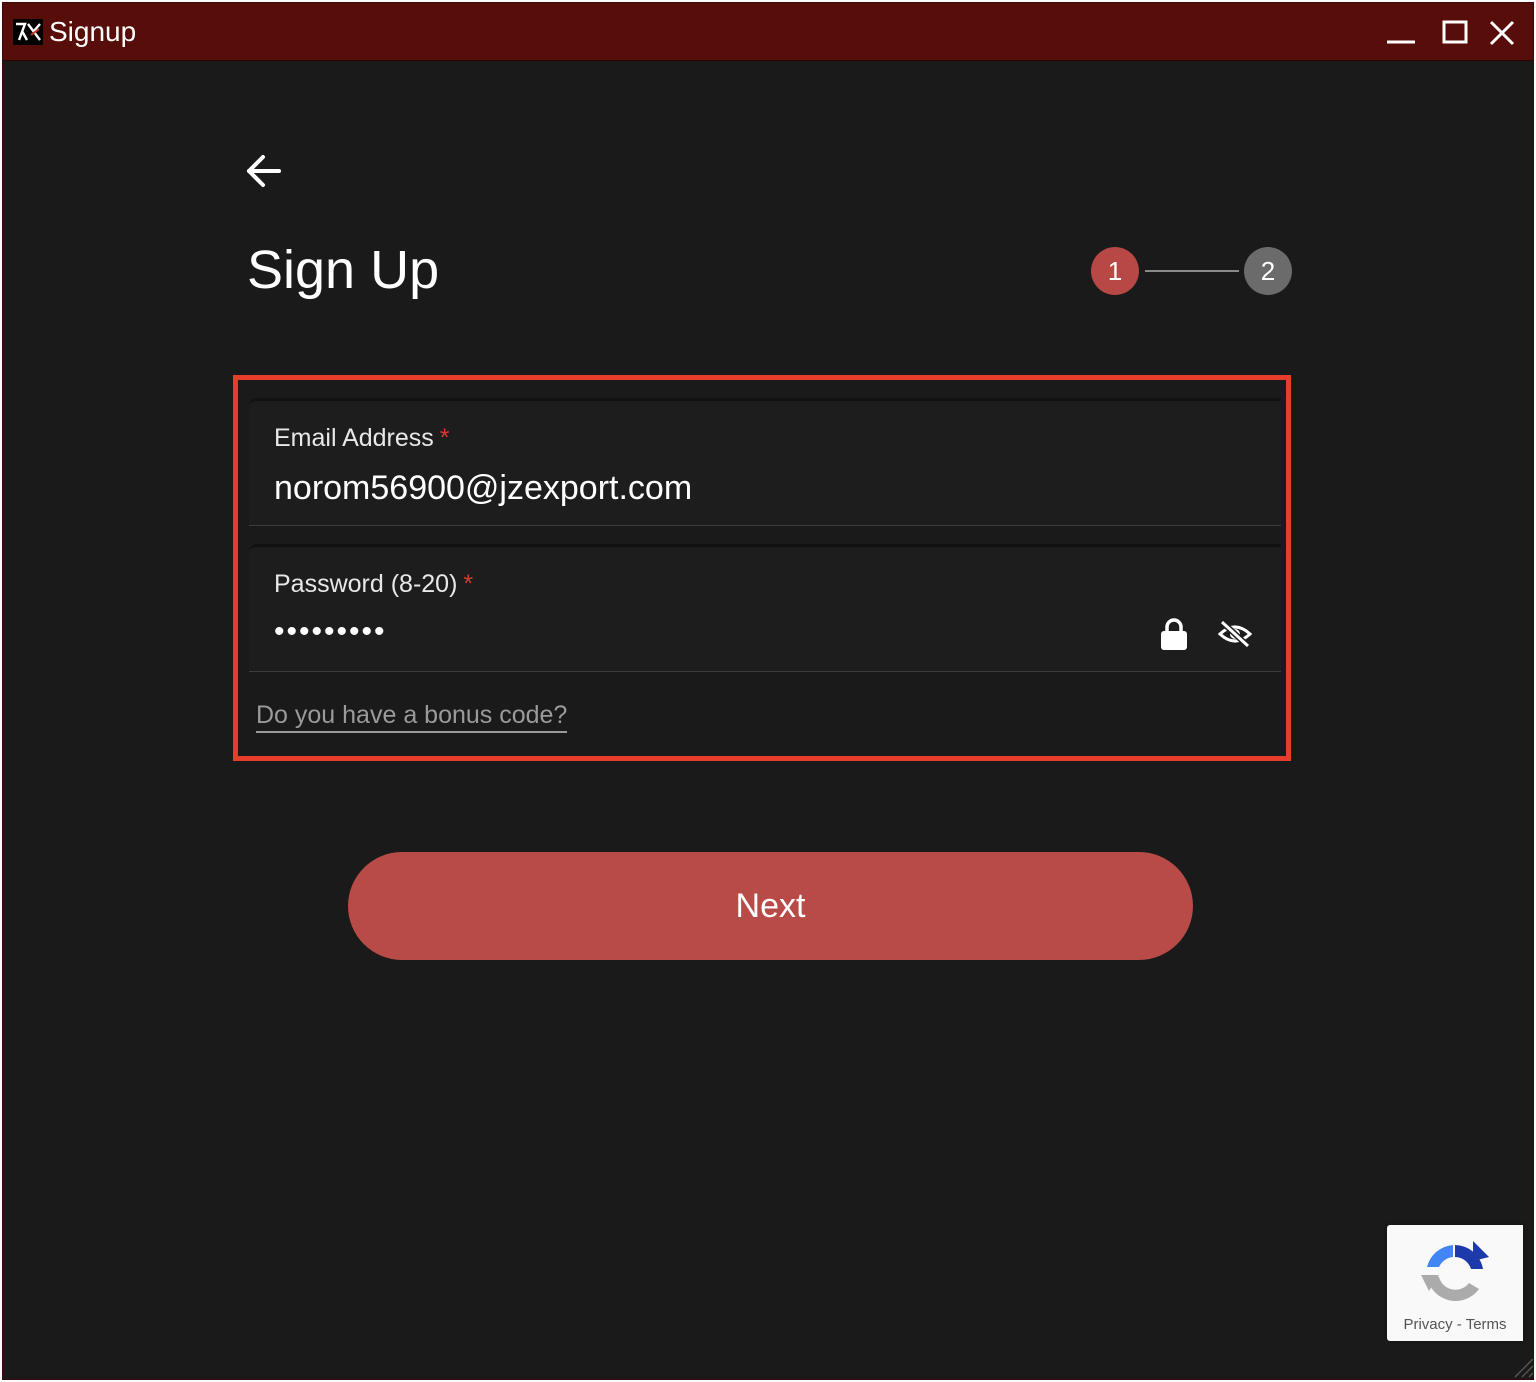  Describe the element at coordinates (704, 632) in the screenshot. I see `password-input: •••••••••` at that location.